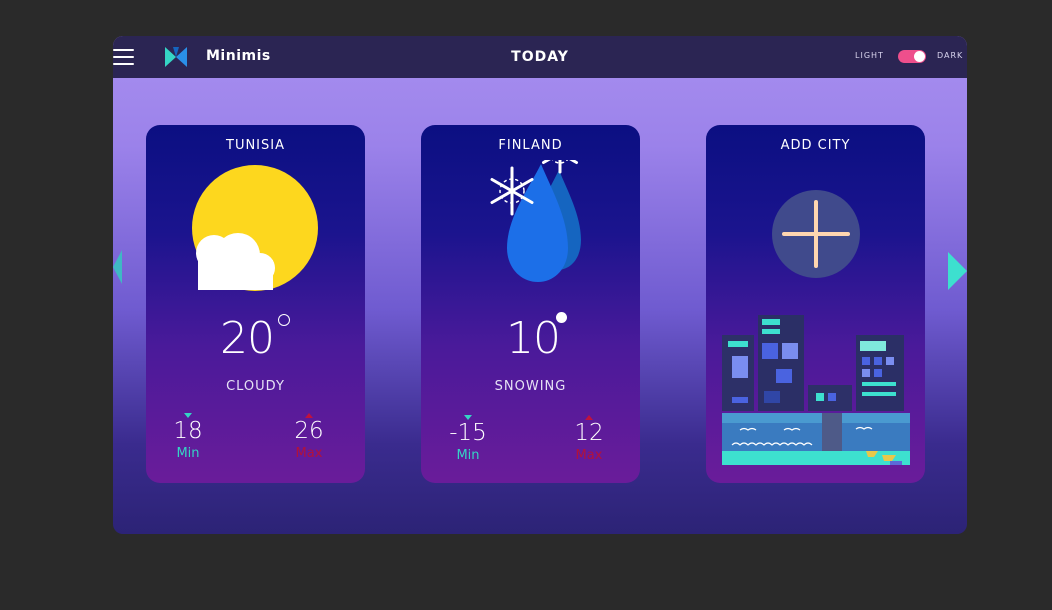  I want to click on max-block: 12 Max, so click(589, 439).